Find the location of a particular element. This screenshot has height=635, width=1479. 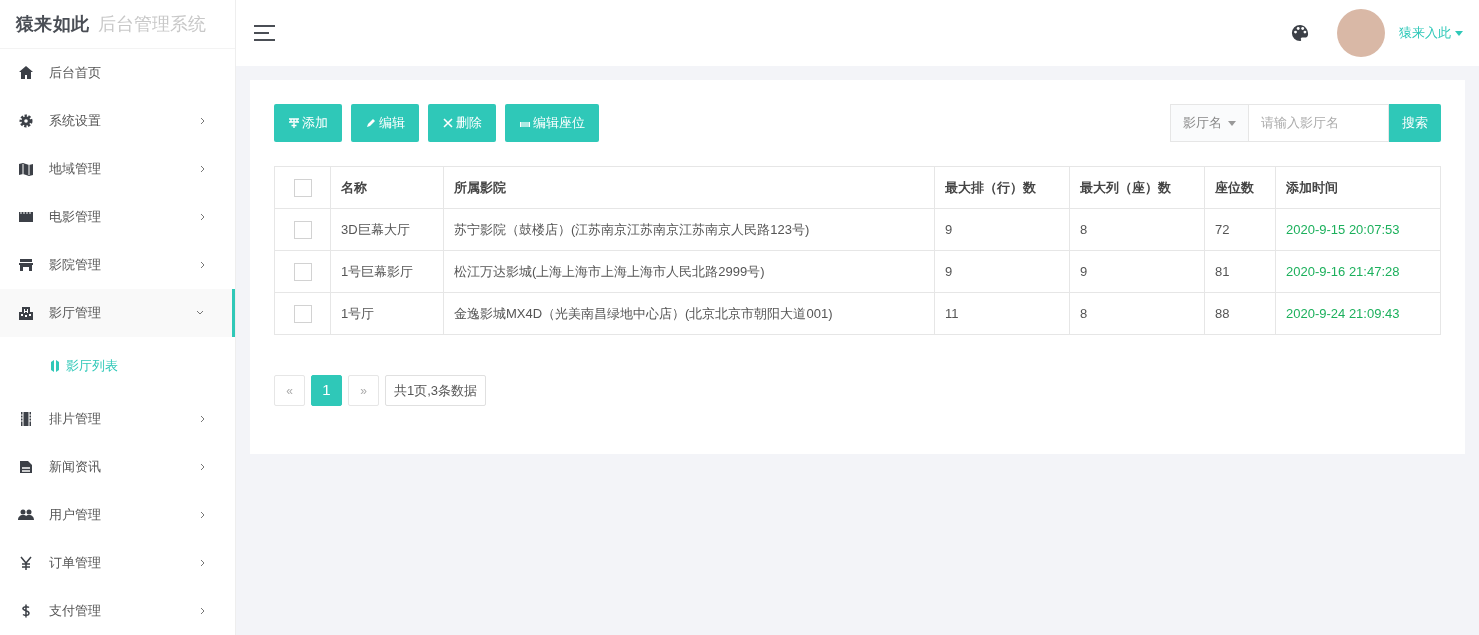

avatar is located at coordinates (1361, 33).